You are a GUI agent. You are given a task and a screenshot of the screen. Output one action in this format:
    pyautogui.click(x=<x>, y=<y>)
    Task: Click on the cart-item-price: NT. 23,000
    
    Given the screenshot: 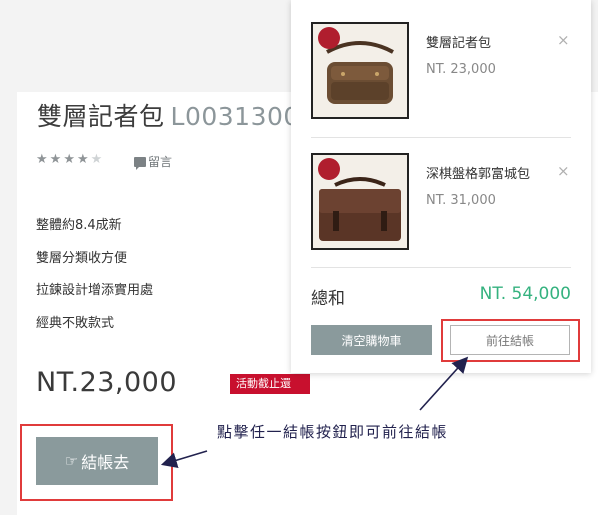 What is the action you would take?
    pyautogui.click(x=461, y=69)
    